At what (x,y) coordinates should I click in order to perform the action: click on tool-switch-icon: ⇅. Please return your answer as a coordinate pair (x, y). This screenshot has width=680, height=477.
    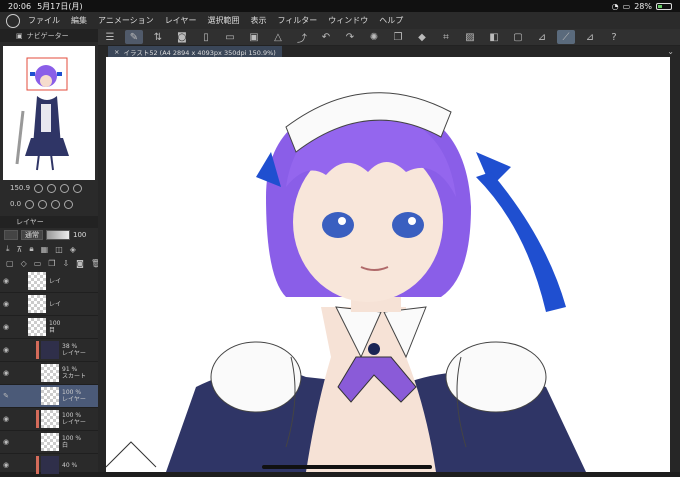
    Looking at the image, I should click on (158, 37).